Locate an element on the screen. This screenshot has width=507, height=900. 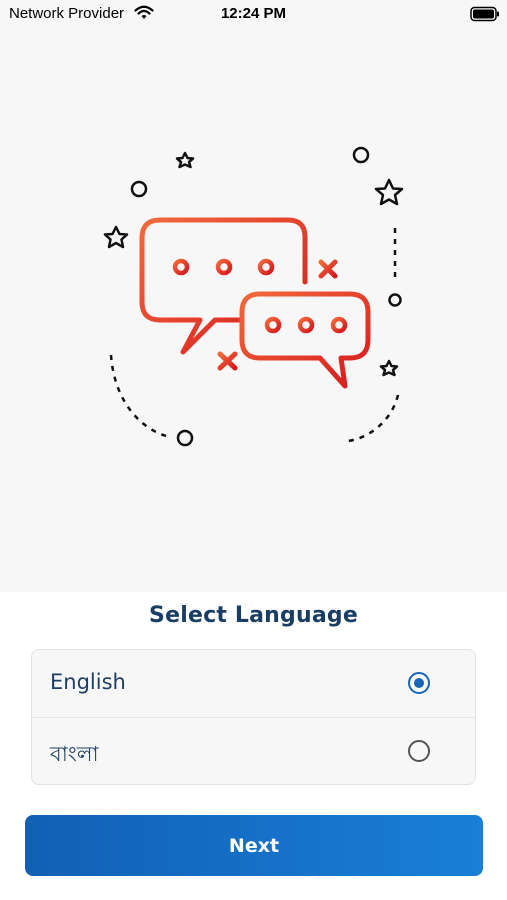
next-button: Next is located at coordinates (254, 845).